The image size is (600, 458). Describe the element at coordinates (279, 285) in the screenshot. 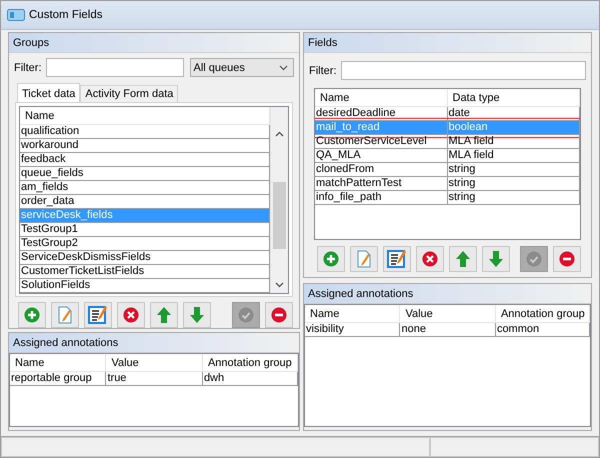

I see `scroll-down-icon` at that location.